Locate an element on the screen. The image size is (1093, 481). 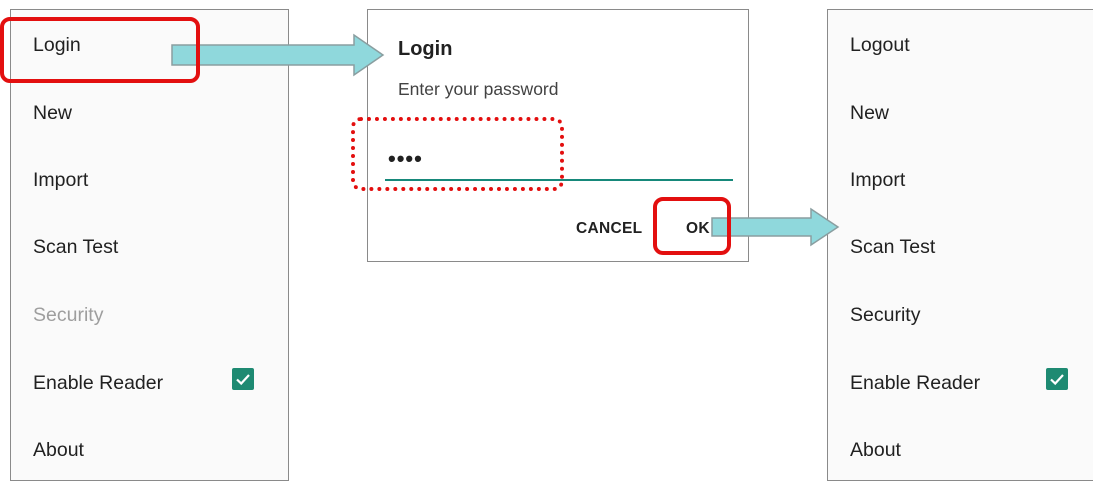
dialog-title: Login is located at coordinates (425, 49).